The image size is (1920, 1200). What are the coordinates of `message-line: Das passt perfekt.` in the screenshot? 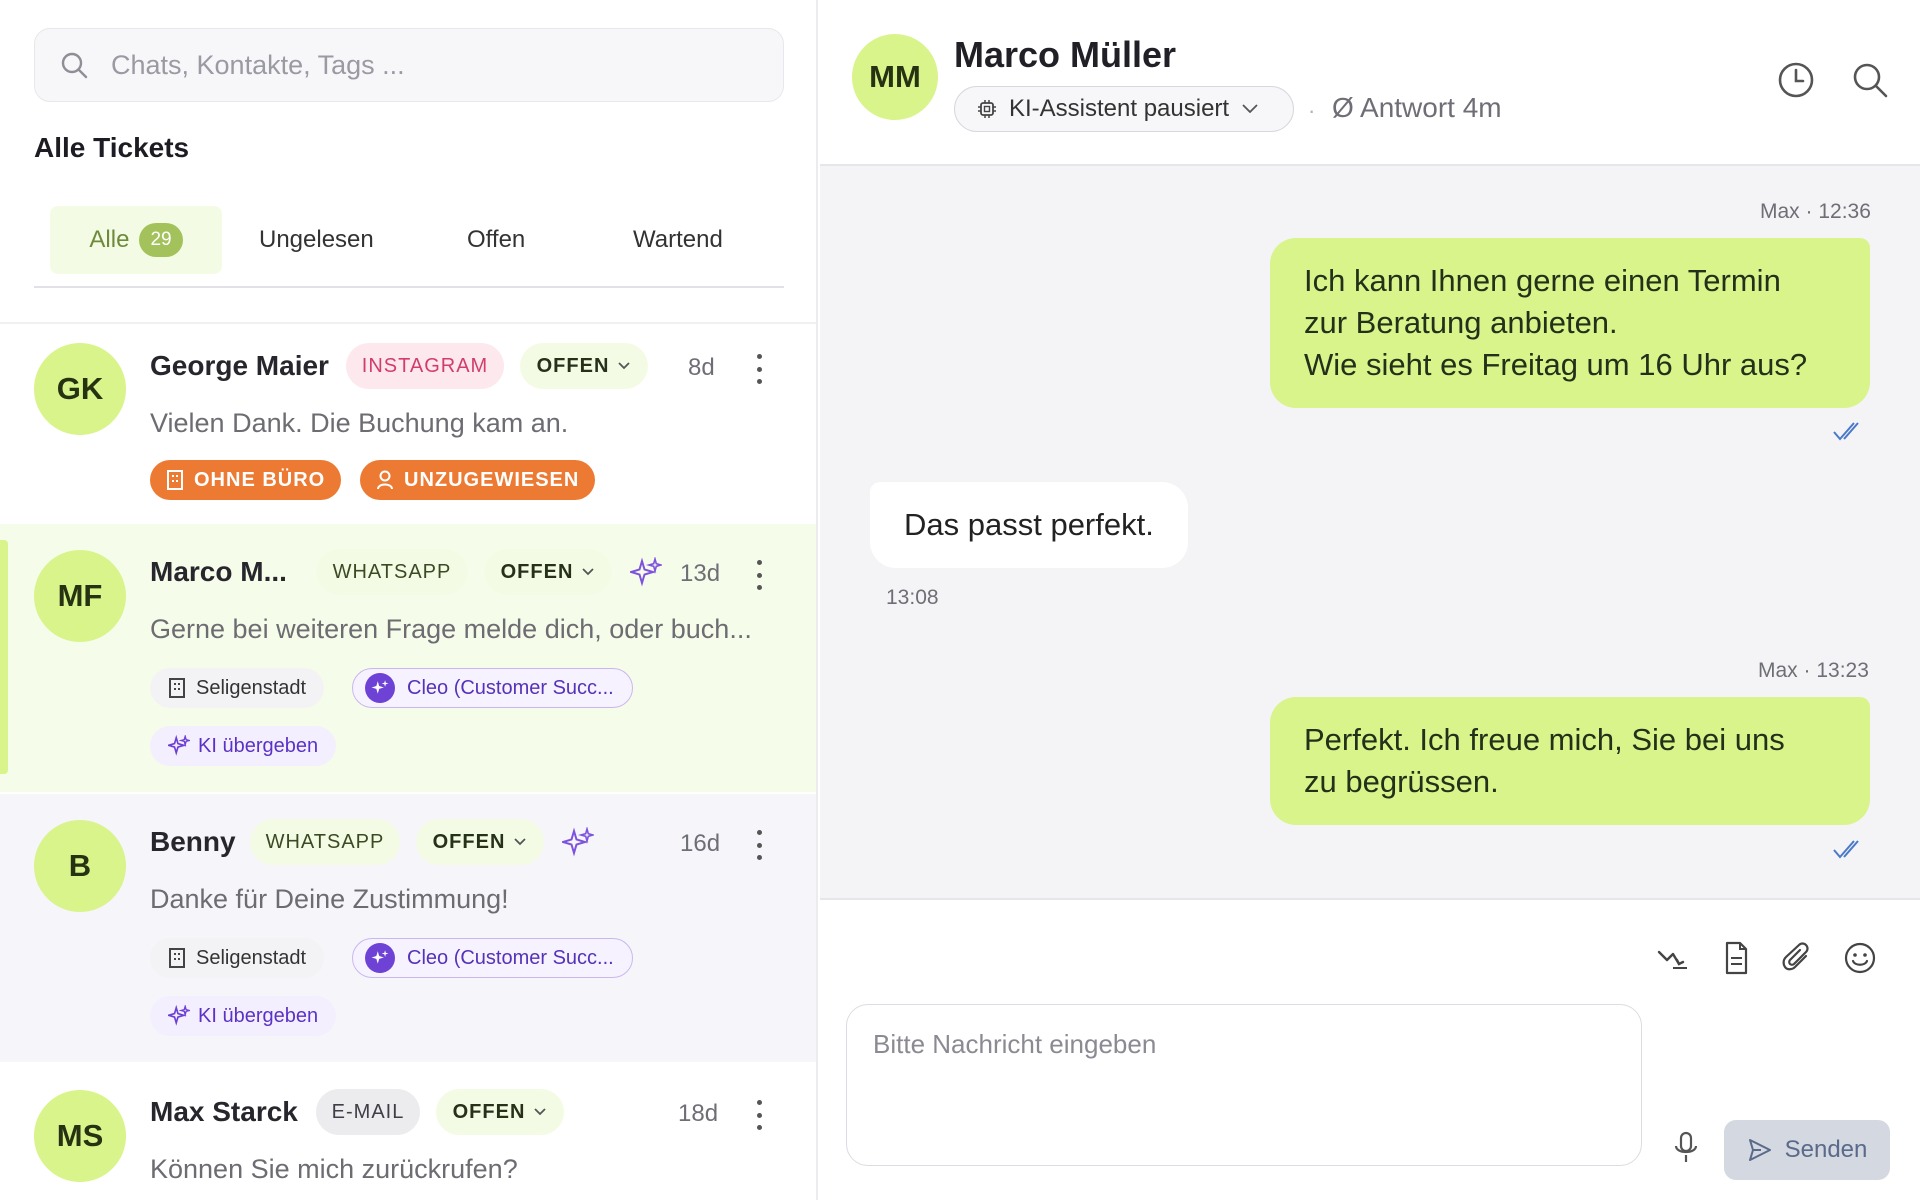 It's located at (1029, 524).